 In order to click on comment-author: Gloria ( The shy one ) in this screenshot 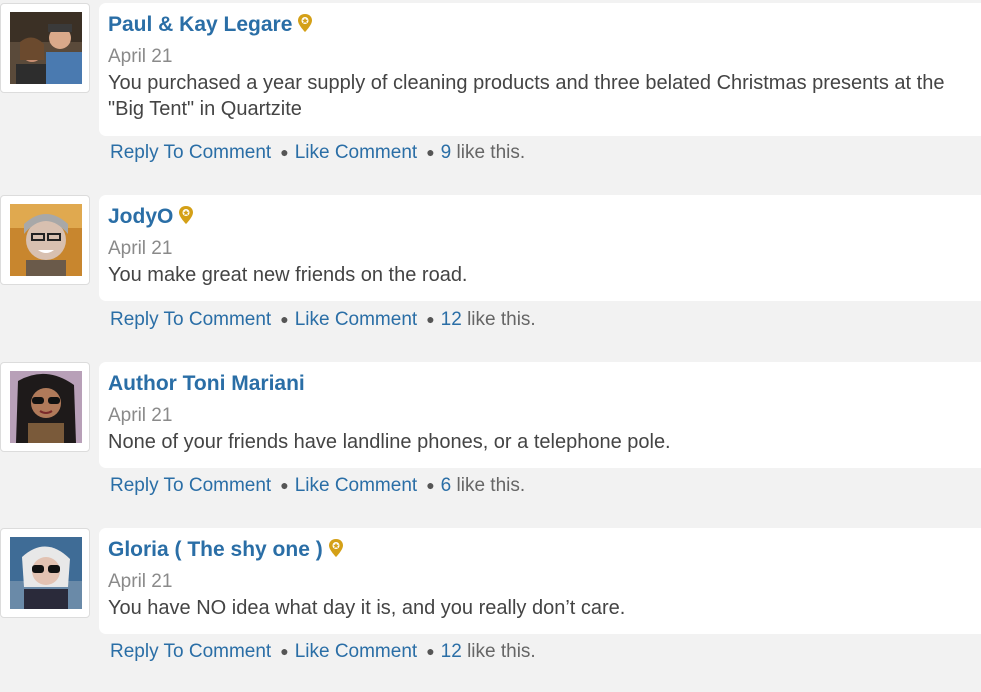, I will do `click(226, 551)`.